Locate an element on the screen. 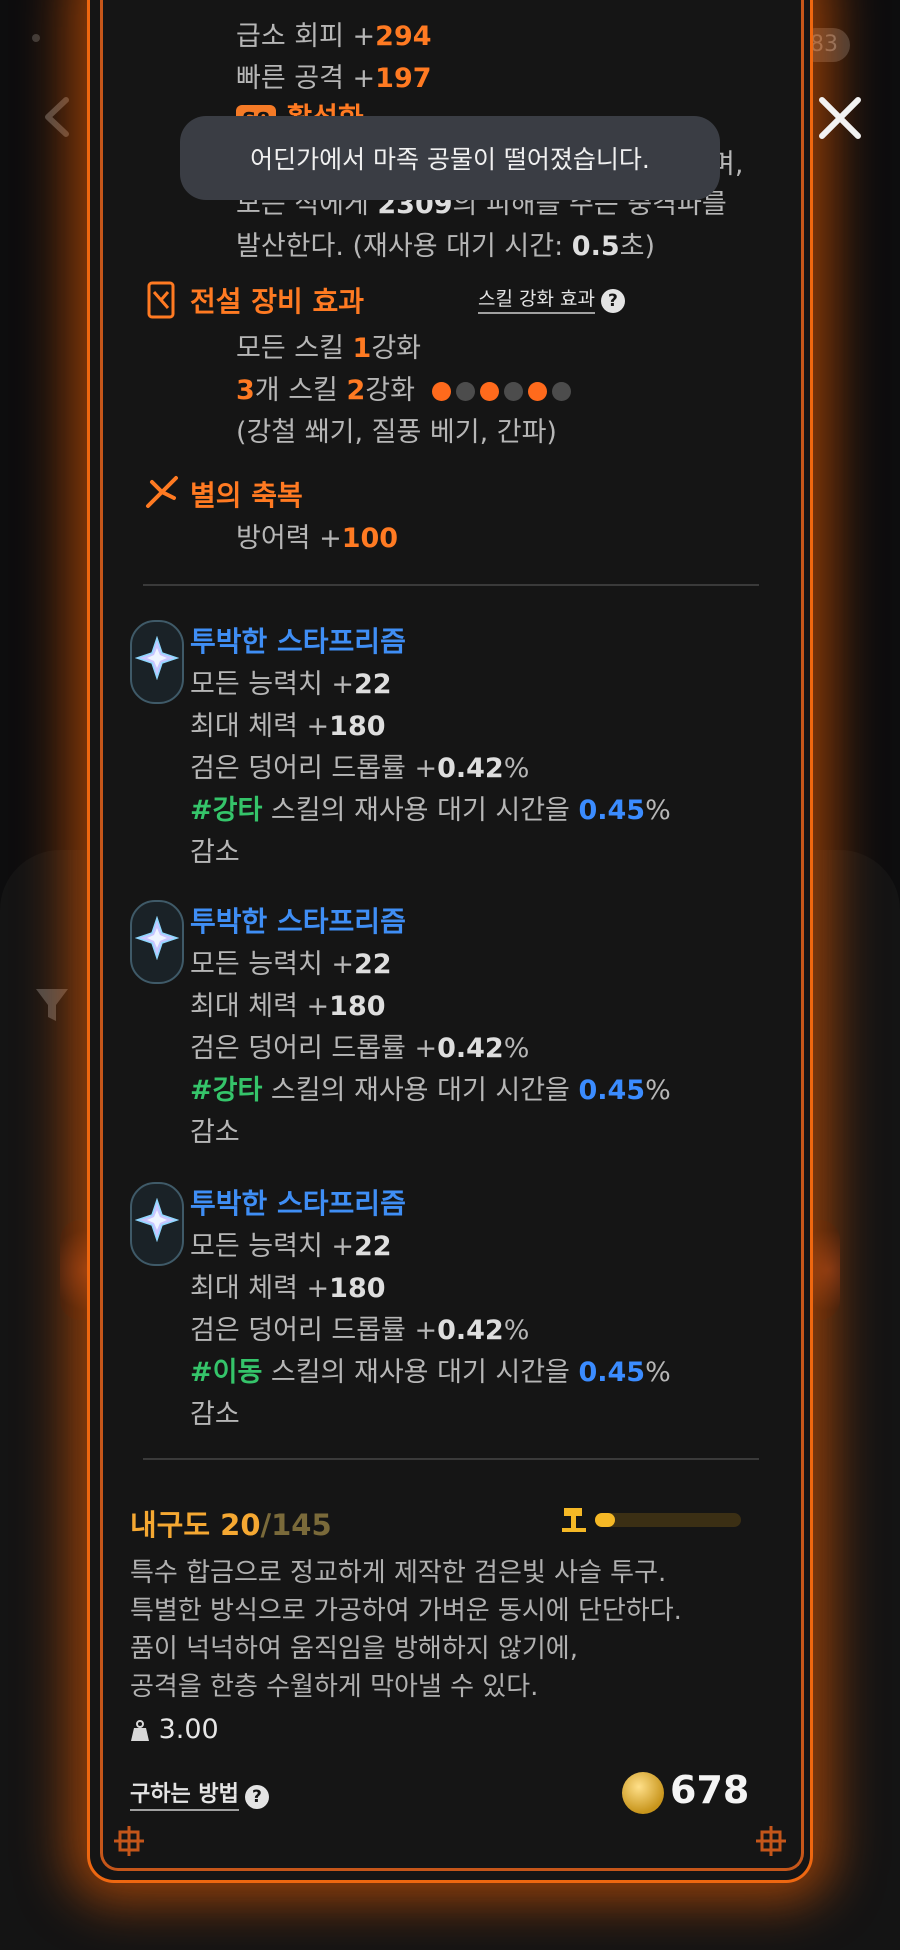 This screenshot has width=900, height=1950. stat-value: 197 is located at coordinates (403, 78).